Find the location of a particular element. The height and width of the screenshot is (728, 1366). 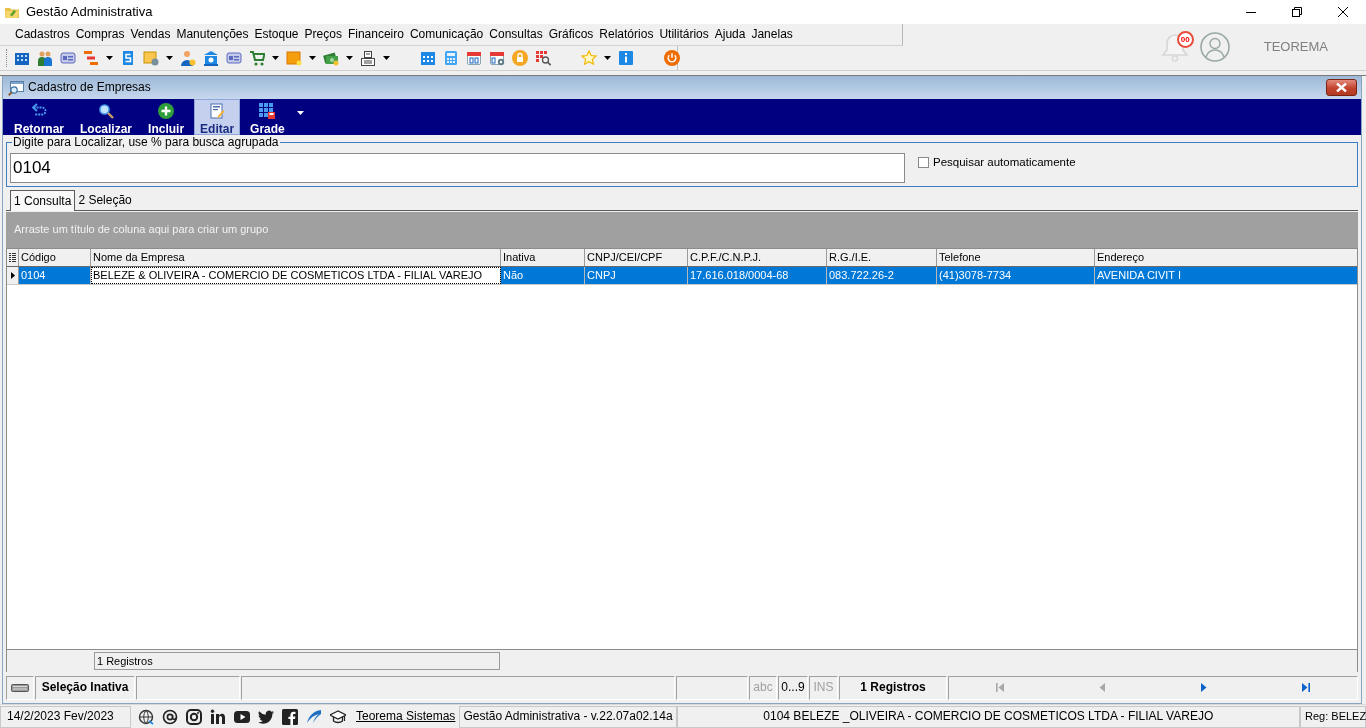

search-label: Digite para Localizar, use % para busca agrupada is located at coordinates (146, 142).